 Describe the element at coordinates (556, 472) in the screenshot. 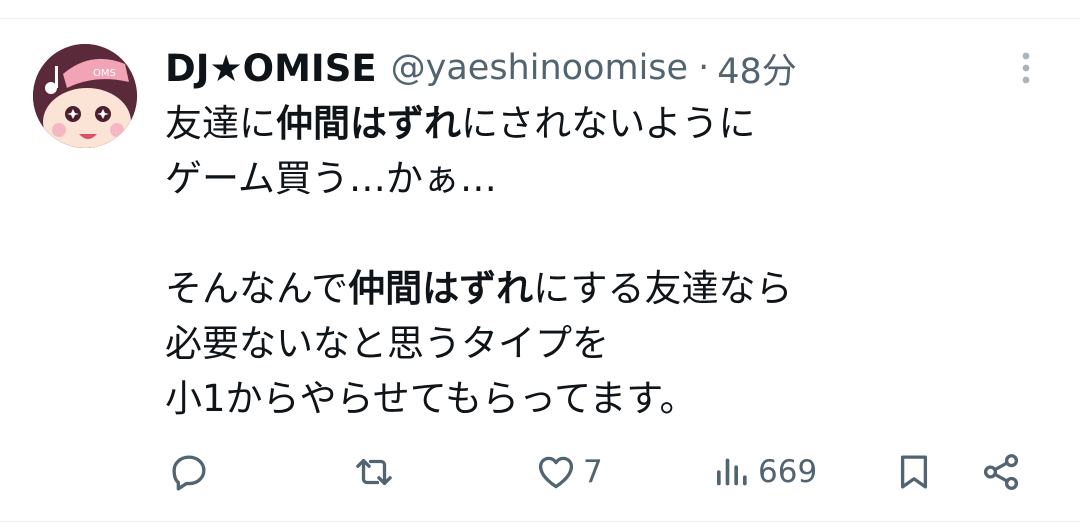

I see `heart-icon` at that location.